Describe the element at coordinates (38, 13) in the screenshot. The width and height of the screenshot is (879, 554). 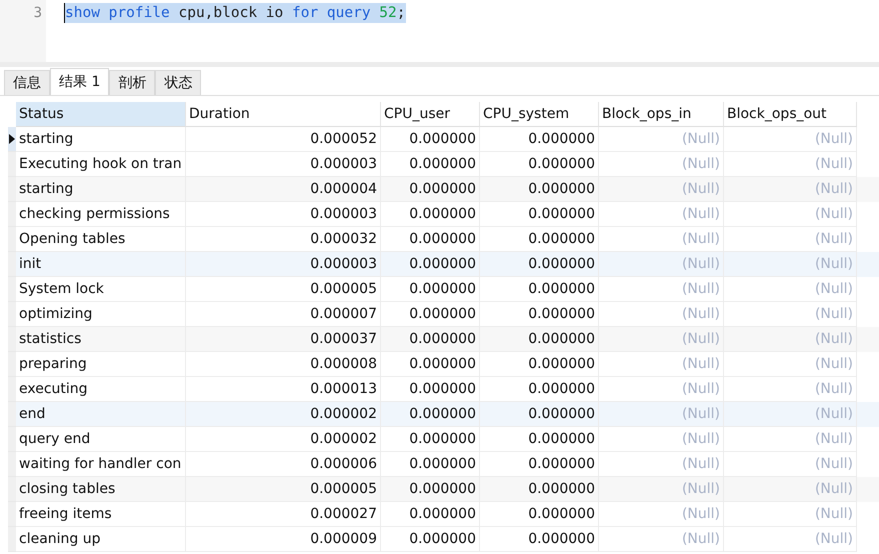
I see `line-number: 3` at that location.